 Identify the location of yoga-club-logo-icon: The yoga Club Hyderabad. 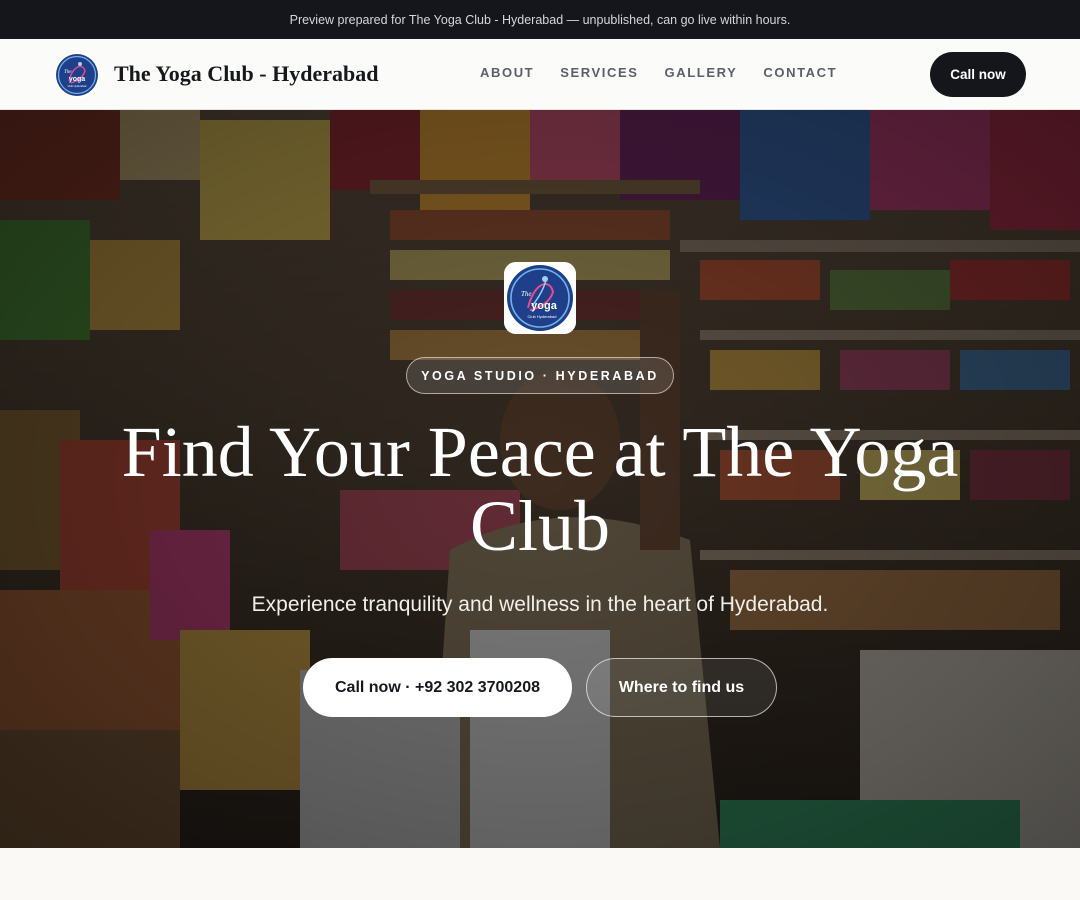
(77, 75).